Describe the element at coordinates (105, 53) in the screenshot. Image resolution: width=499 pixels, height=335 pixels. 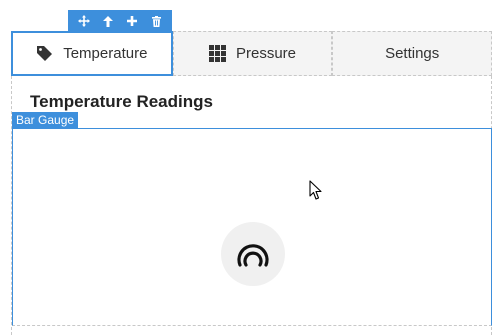
I see `tab-label: Temperature` at that location.